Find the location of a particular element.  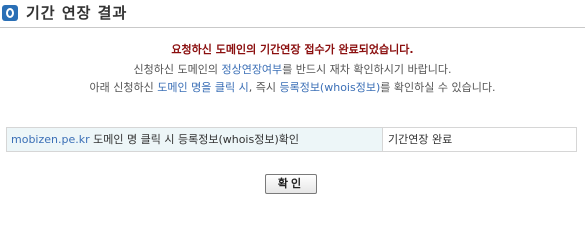

confirm-button: 확인 is located at coordinates (291, 184).